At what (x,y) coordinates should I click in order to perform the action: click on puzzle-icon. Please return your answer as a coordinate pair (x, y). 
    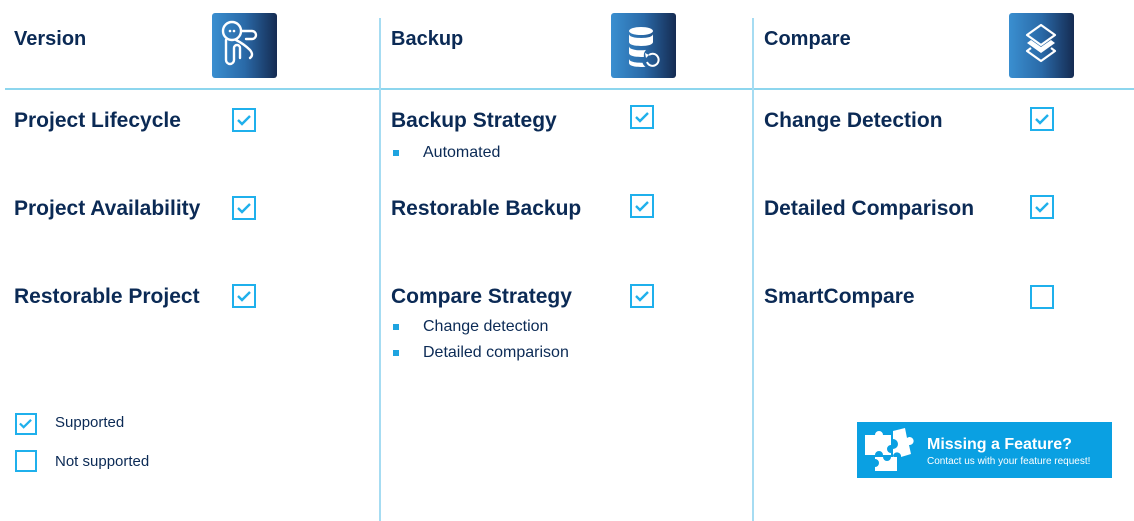
    Looking at the image, I should click on (889, 449).